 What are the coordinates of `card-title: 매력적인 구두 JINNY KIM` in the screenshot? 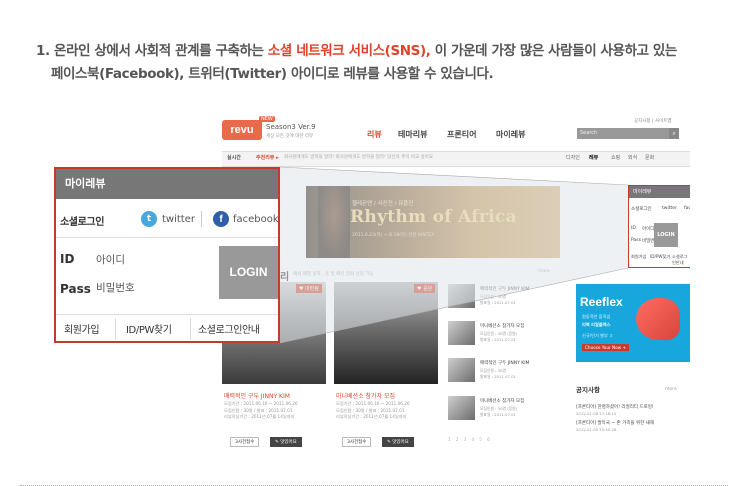 It's located at (257, 395).